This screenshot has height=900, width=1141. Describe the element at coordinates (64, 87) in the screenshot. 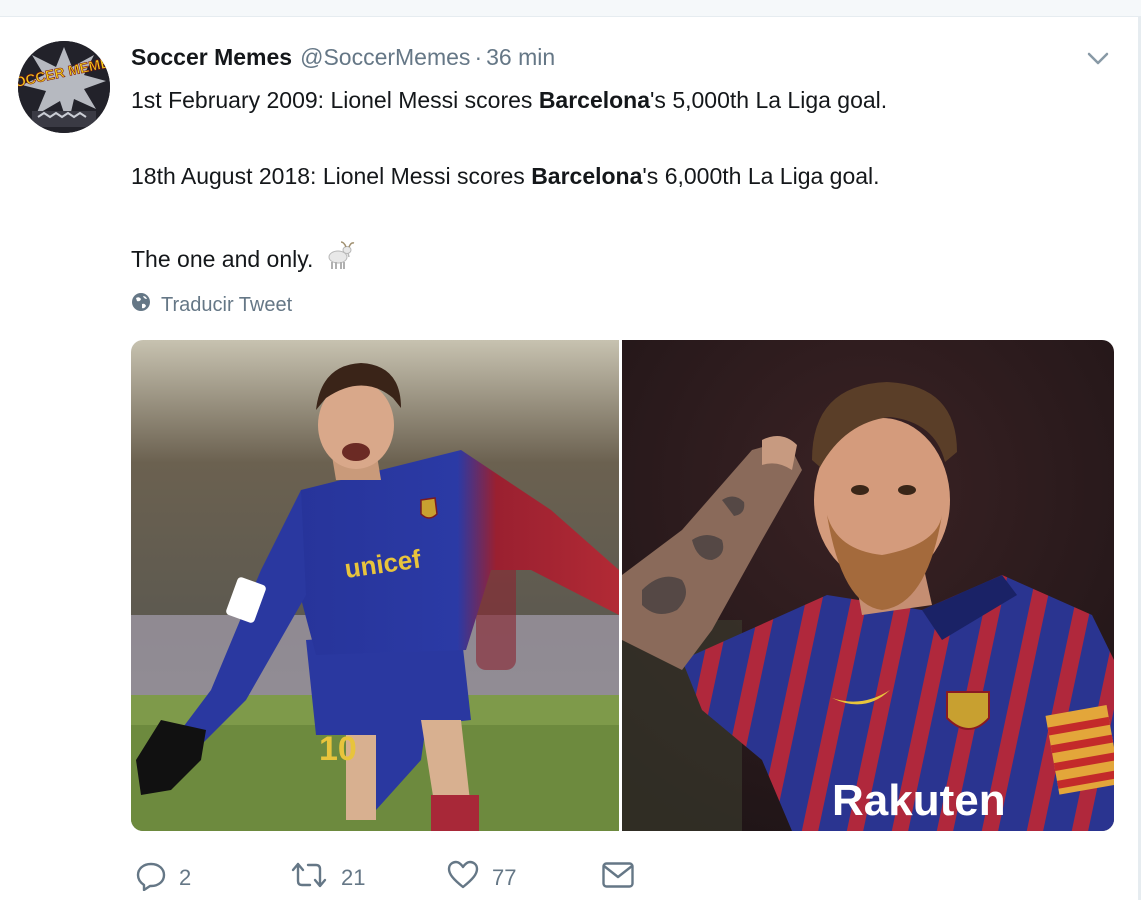

I see `avatar: SOCCER MEMES` at that location.